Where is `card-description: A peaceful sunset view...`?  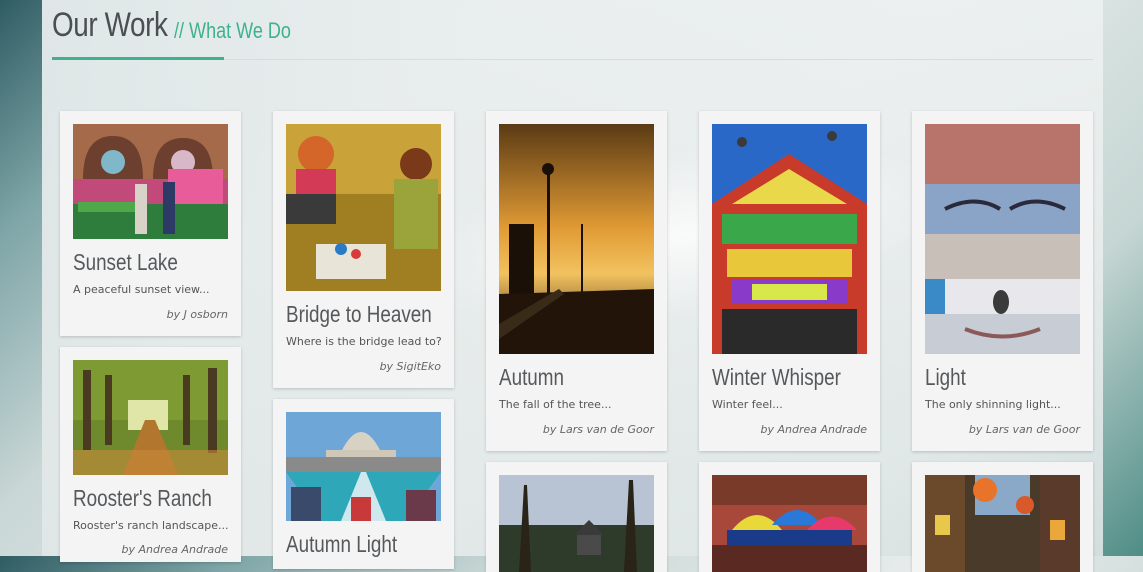
card-description: A peaceful sunset view... is located at coordinates (141, 289).